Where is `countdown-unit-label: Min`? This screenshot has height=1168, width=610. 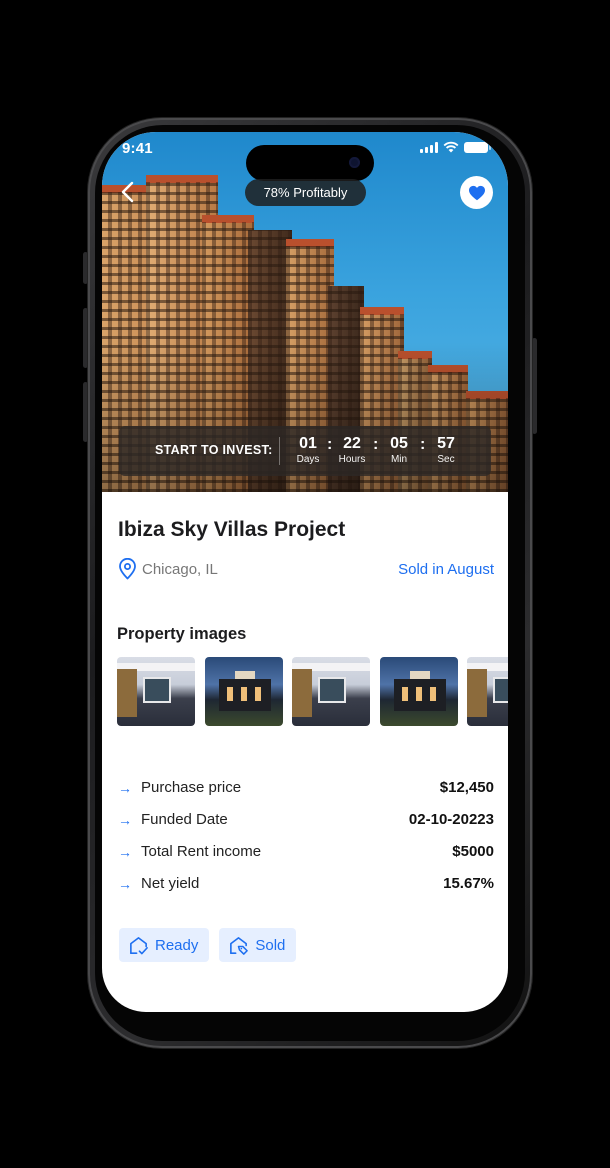 countdown-unit-label: Min is located at coordinates (399, 459).